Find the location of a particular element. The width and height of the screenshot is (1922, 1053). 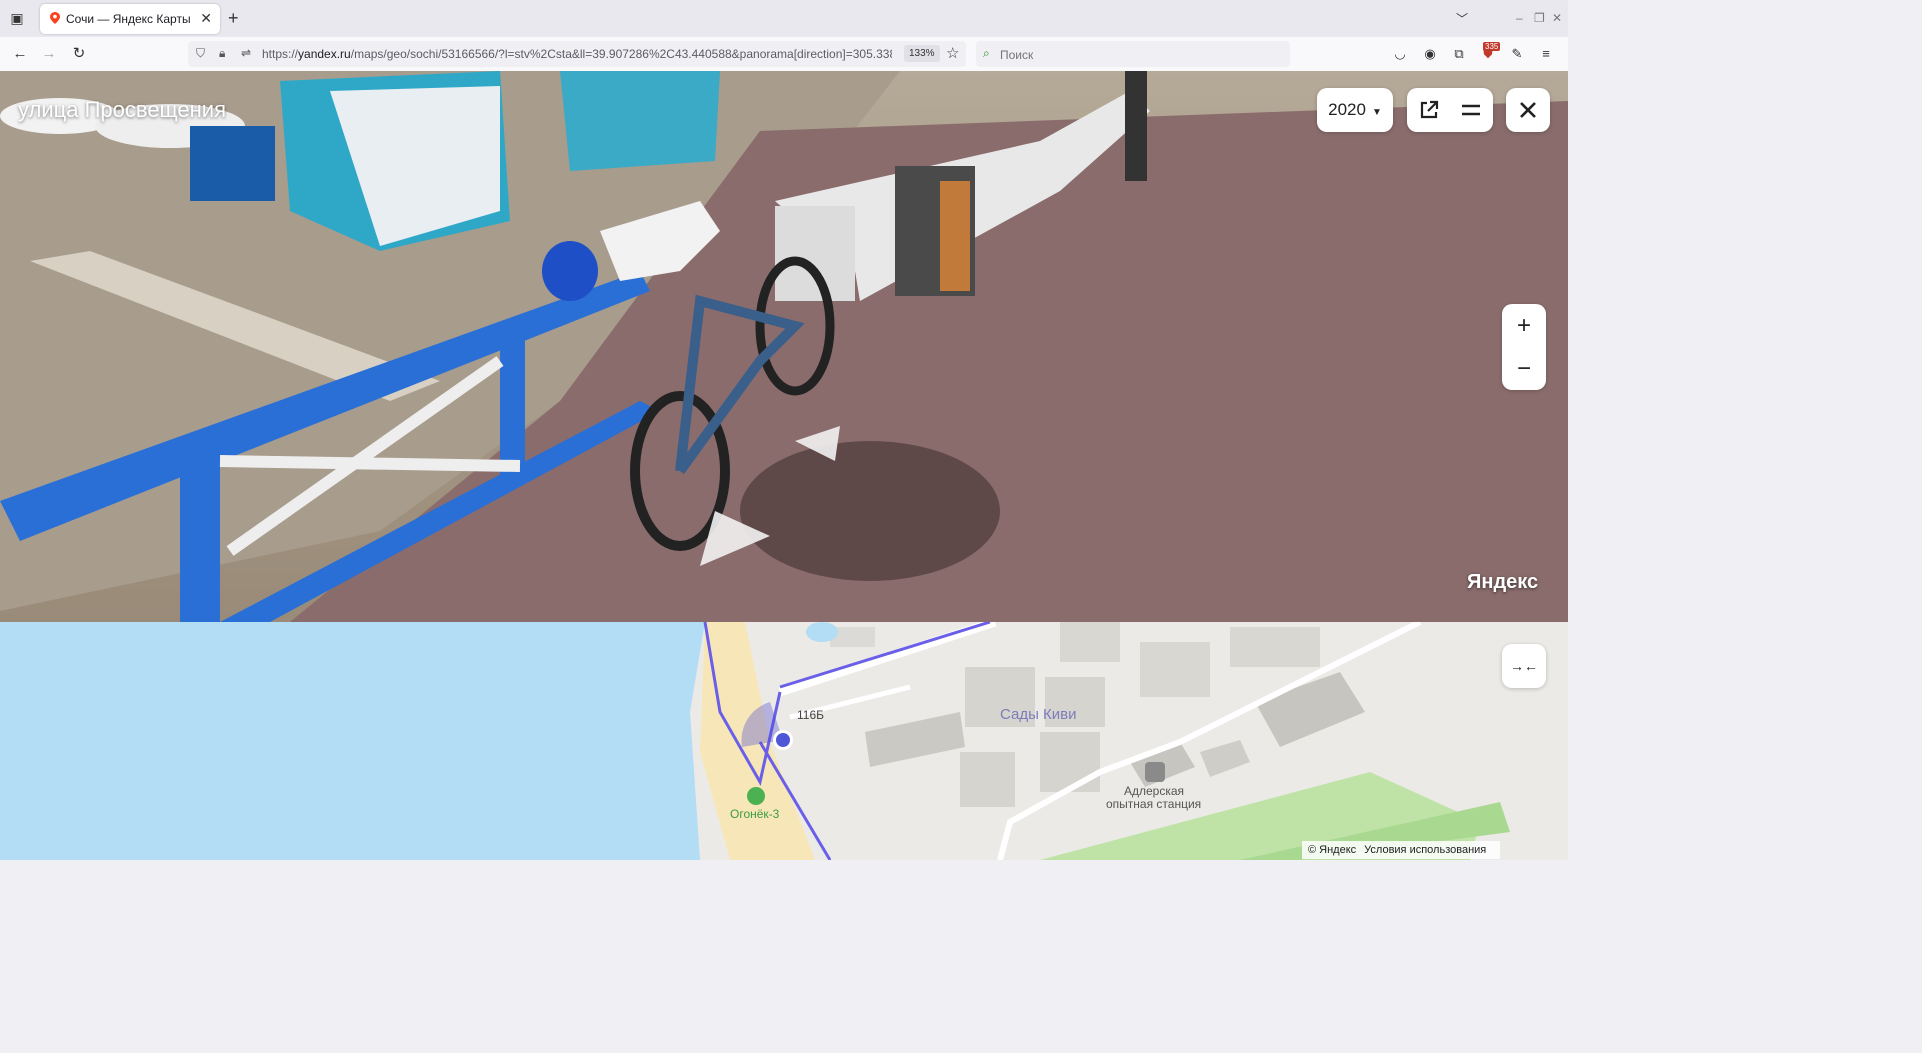

tab-bar: ▣ Сочи — Яндекс Карты ✕ + ﹀ – ❐ ✕ is located at coordinates (784, 18).